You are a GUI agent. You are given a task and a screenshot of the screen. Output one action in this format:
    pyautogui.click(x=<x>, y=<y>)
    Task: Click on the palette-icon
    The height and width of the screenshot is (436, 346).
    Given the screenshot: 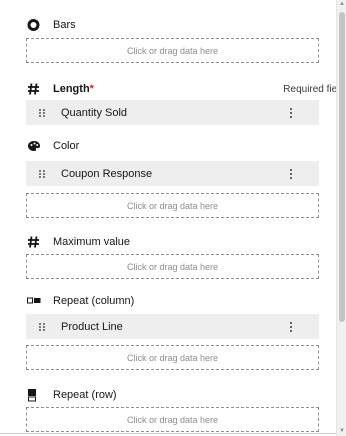 What is the action you would take?
    pyautogui.click(x=34, y=146)
    